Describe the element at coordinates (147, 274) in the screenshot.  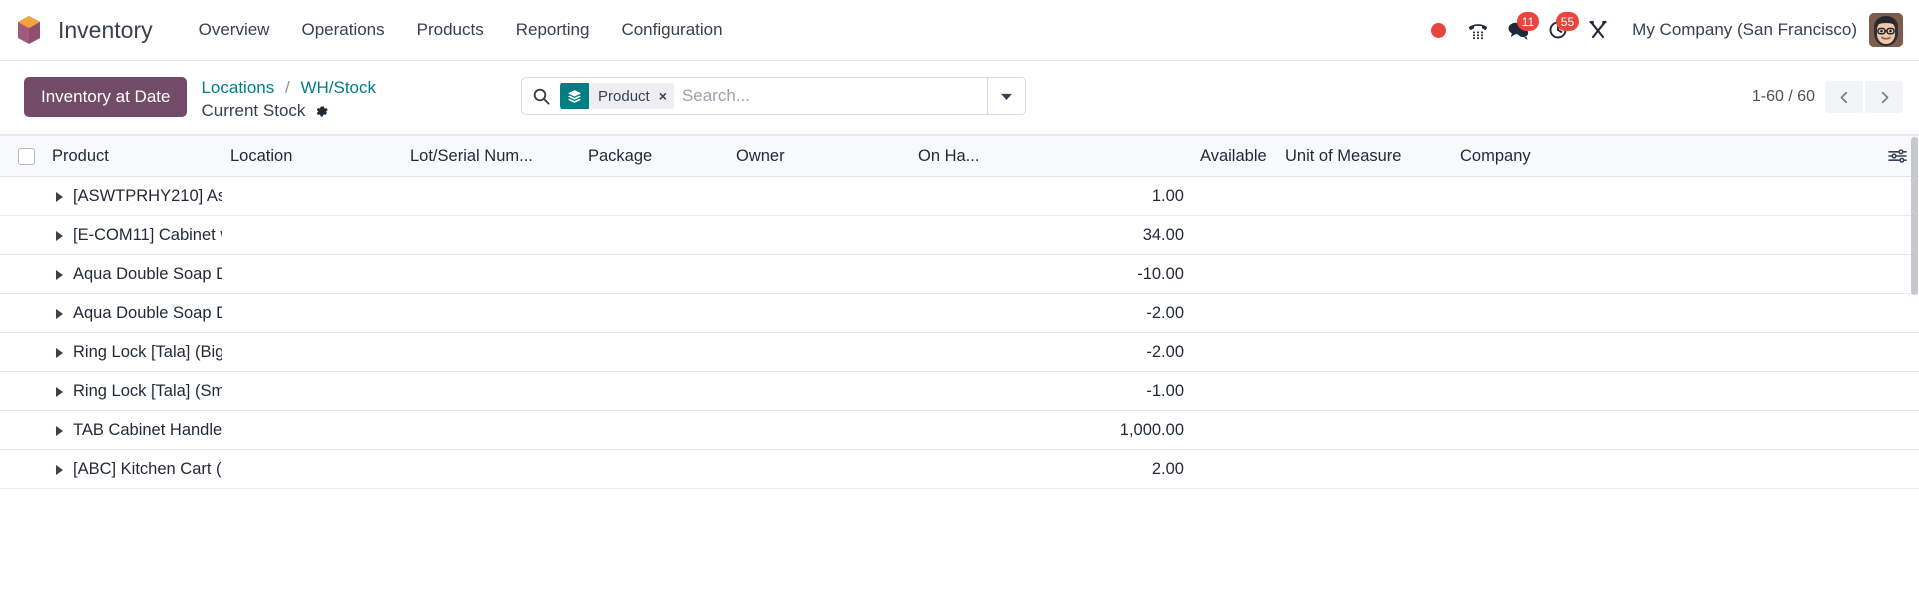
I see `group-label: Aqua Double Soap Dish (Standard) (1)` at that location.